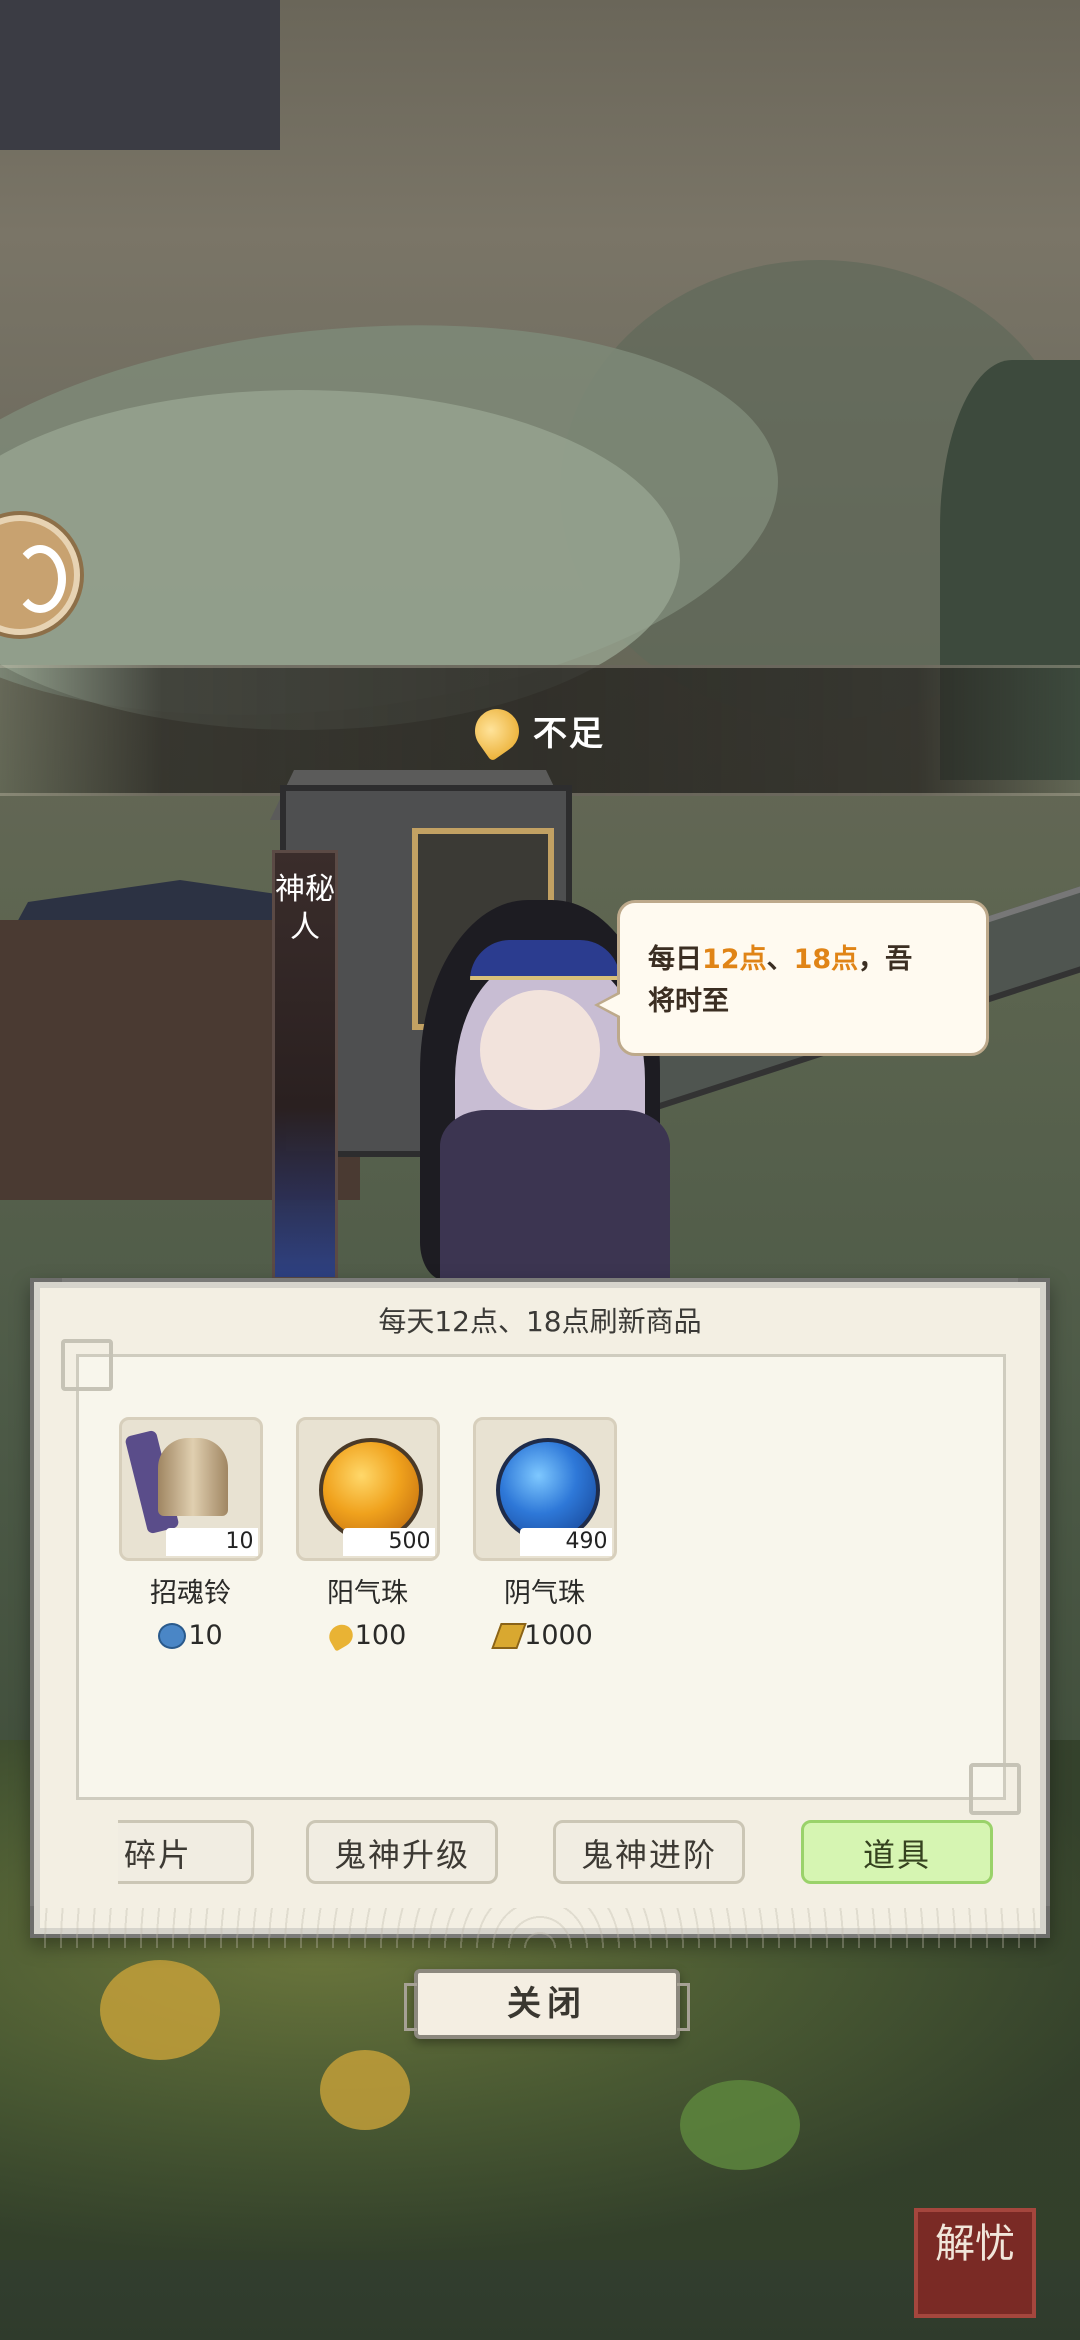 The width and height of the screenshot is (1080, 2340). I want to click on npc-name: 神秘人, so click(305, 908).